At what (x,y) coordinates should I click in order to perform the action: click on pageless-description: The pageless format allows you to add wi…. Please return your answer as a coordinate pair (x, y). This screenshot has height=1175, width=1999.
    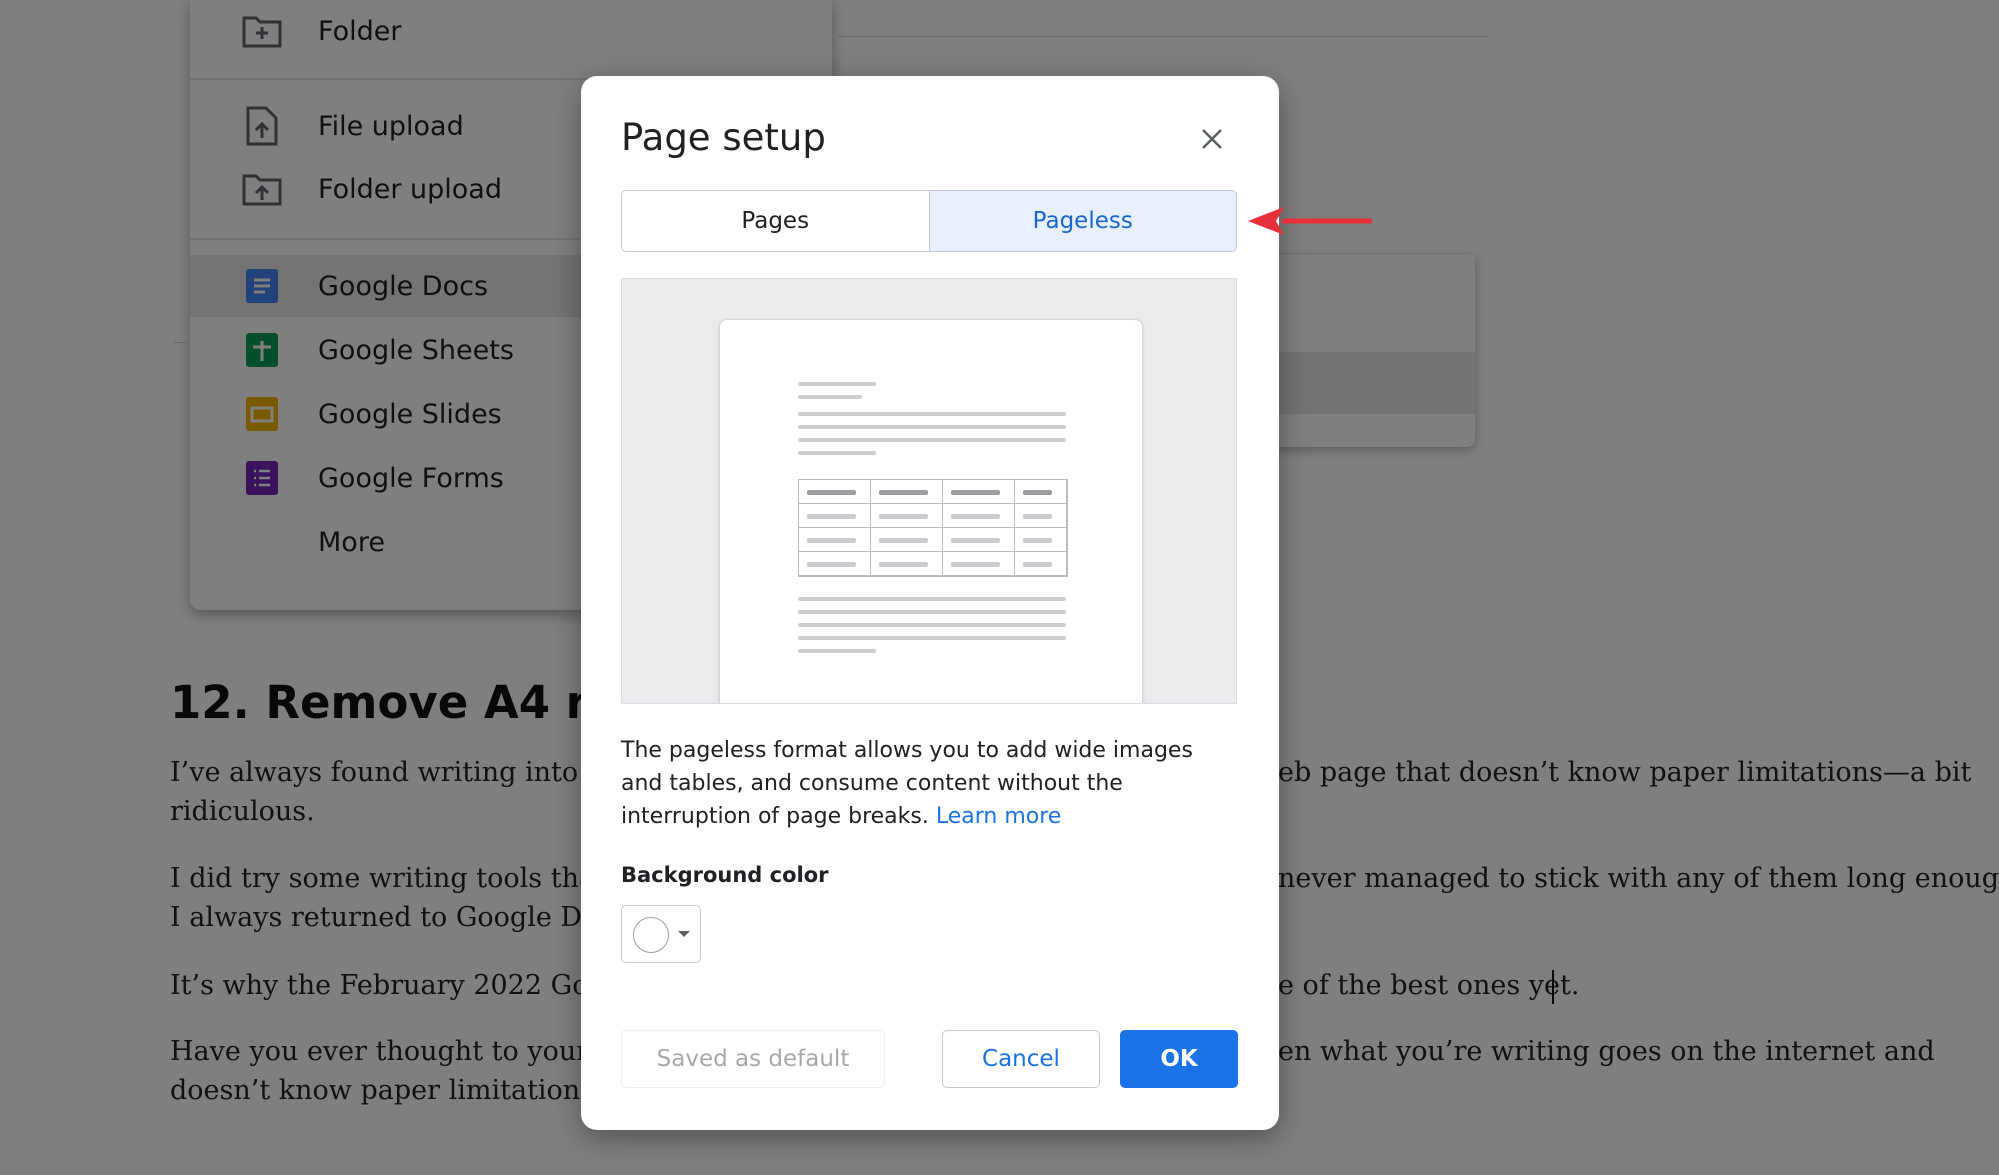
    Looking at the image, I should click on (931, 783).